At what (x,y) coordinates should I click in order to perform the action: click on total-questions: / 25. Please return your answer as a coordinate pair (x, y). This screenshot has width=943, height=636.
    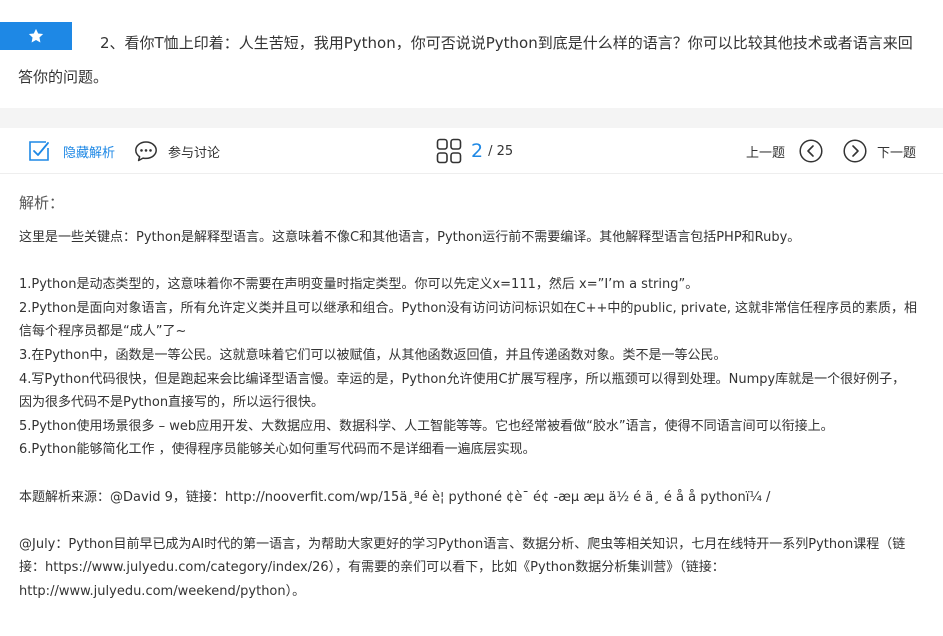
    Looking at the image, I should click on (501, 151).